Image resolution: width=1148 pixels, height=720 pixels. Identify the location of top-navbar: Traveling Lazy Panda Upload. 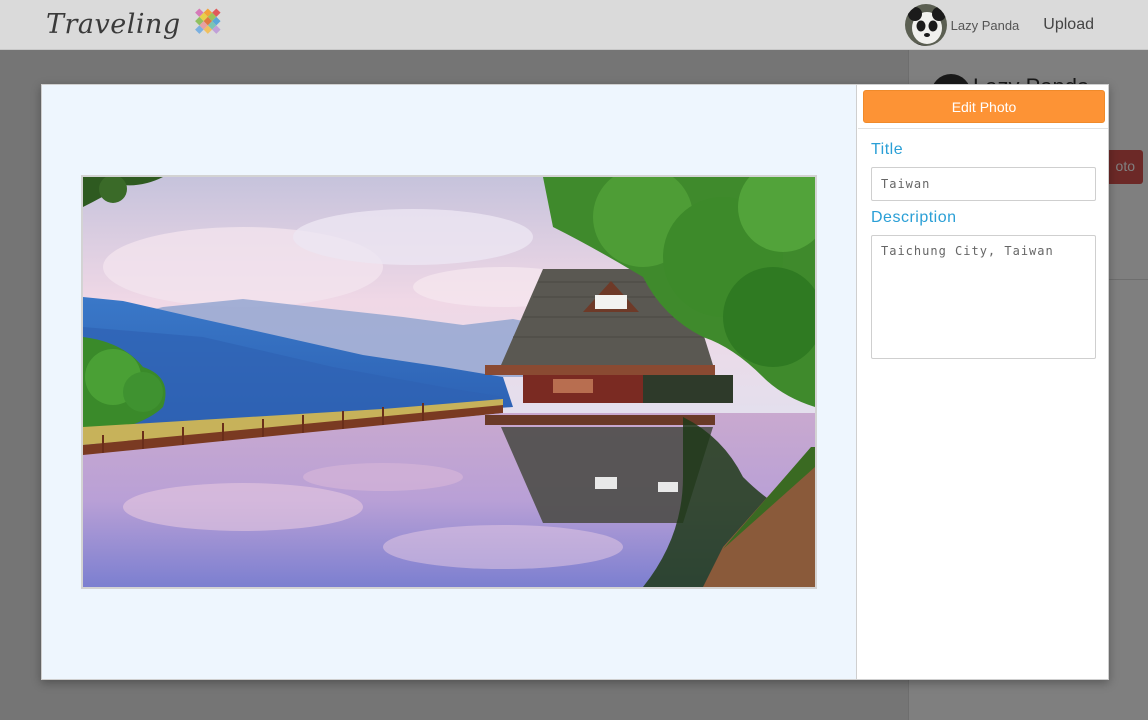
(574, 25).